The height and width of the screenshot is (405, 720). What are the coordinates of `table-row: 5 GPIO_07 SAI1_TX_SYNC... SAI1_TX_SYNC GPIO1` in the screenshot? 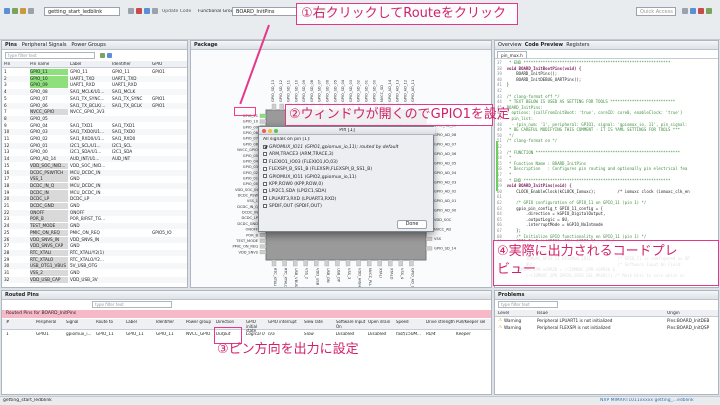 It's located at (94, 99).